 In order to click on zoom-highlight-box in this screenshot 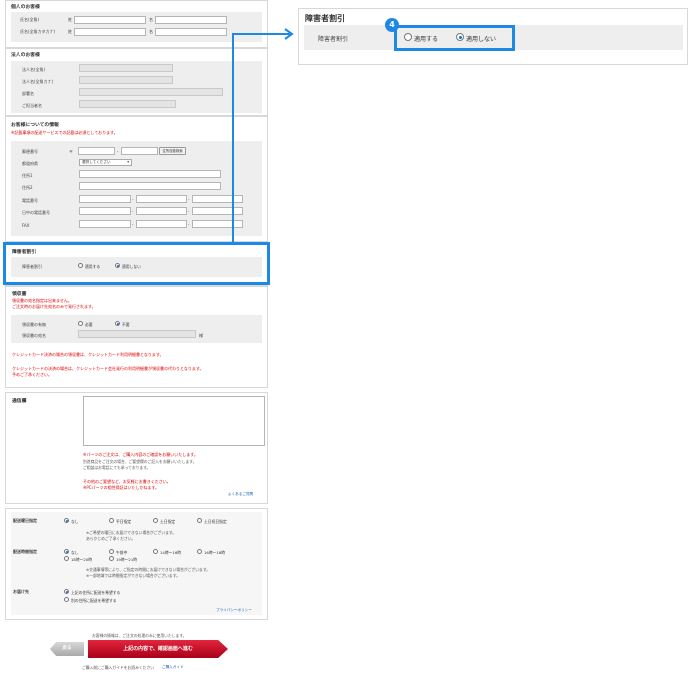, I will do `click(454, 38)`.